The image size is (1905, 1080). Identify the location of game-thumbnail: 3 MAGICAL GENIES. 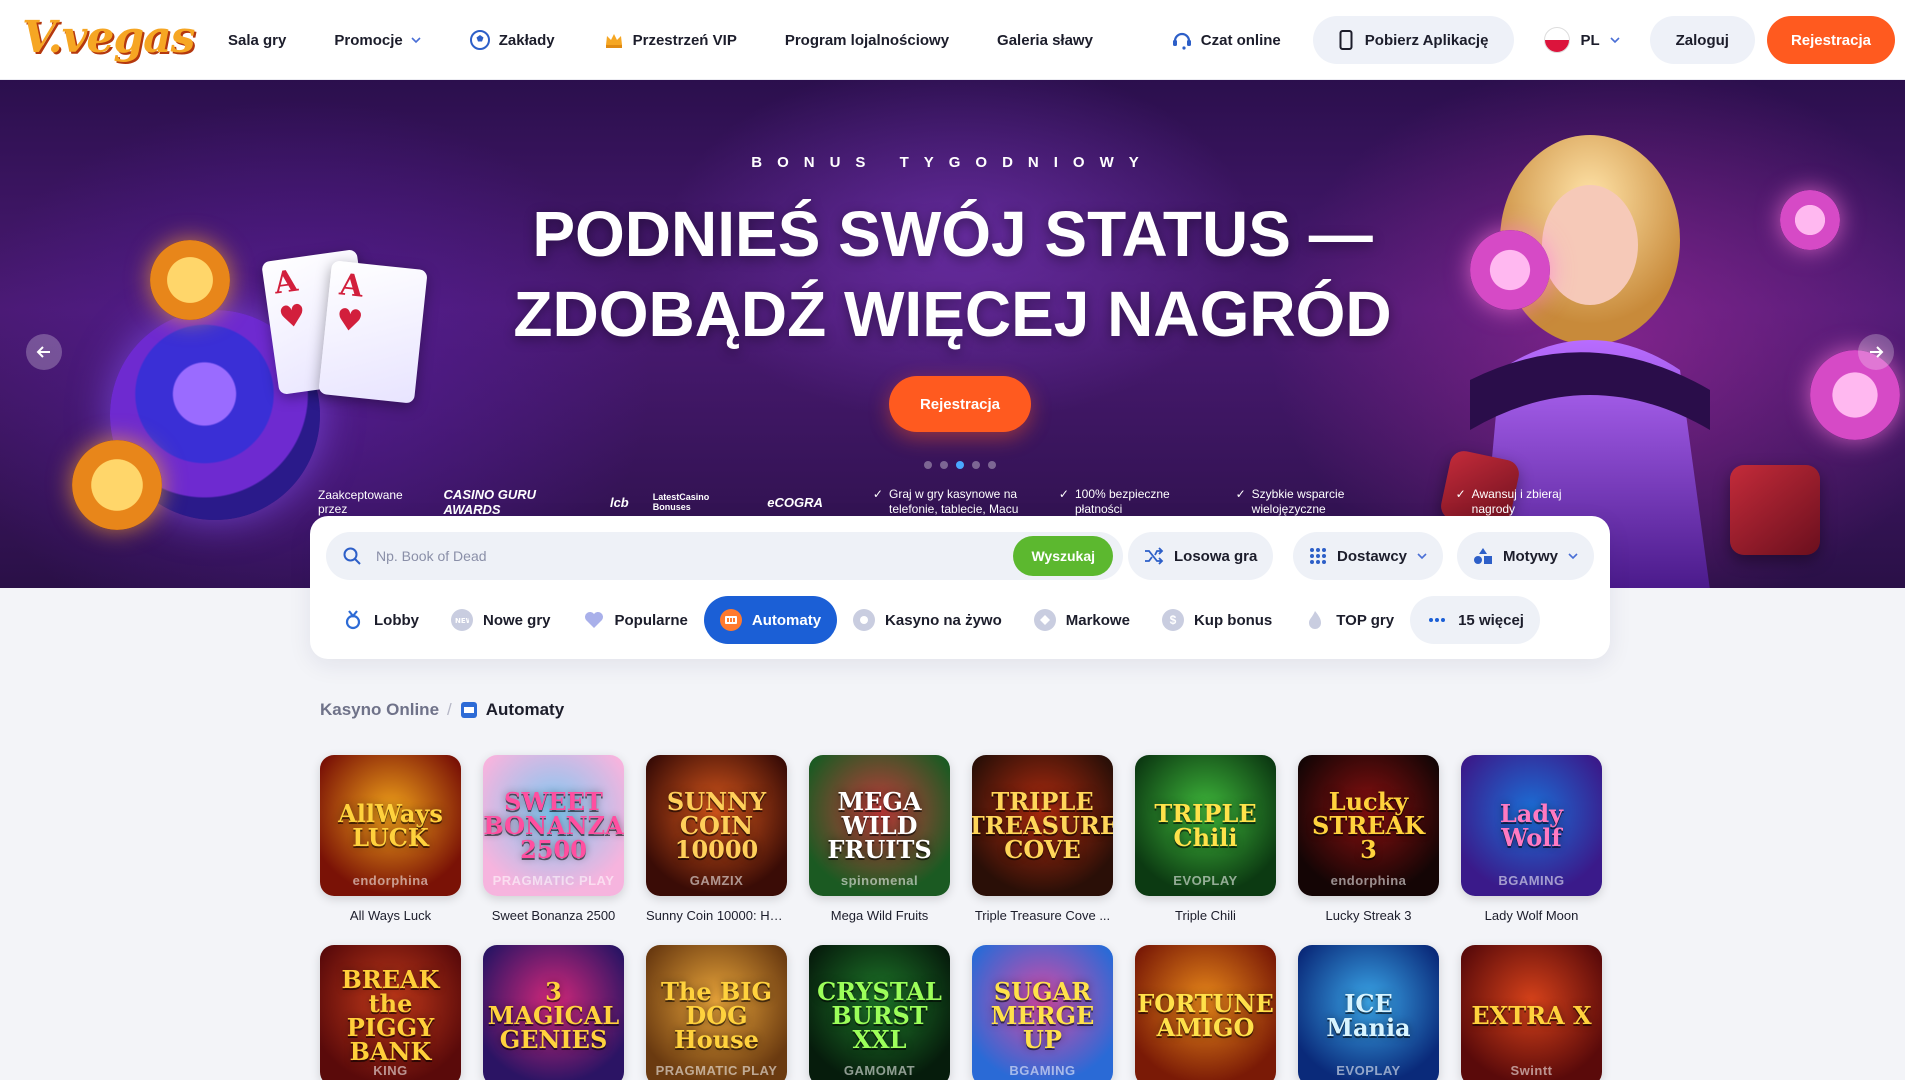
(553, 1012).